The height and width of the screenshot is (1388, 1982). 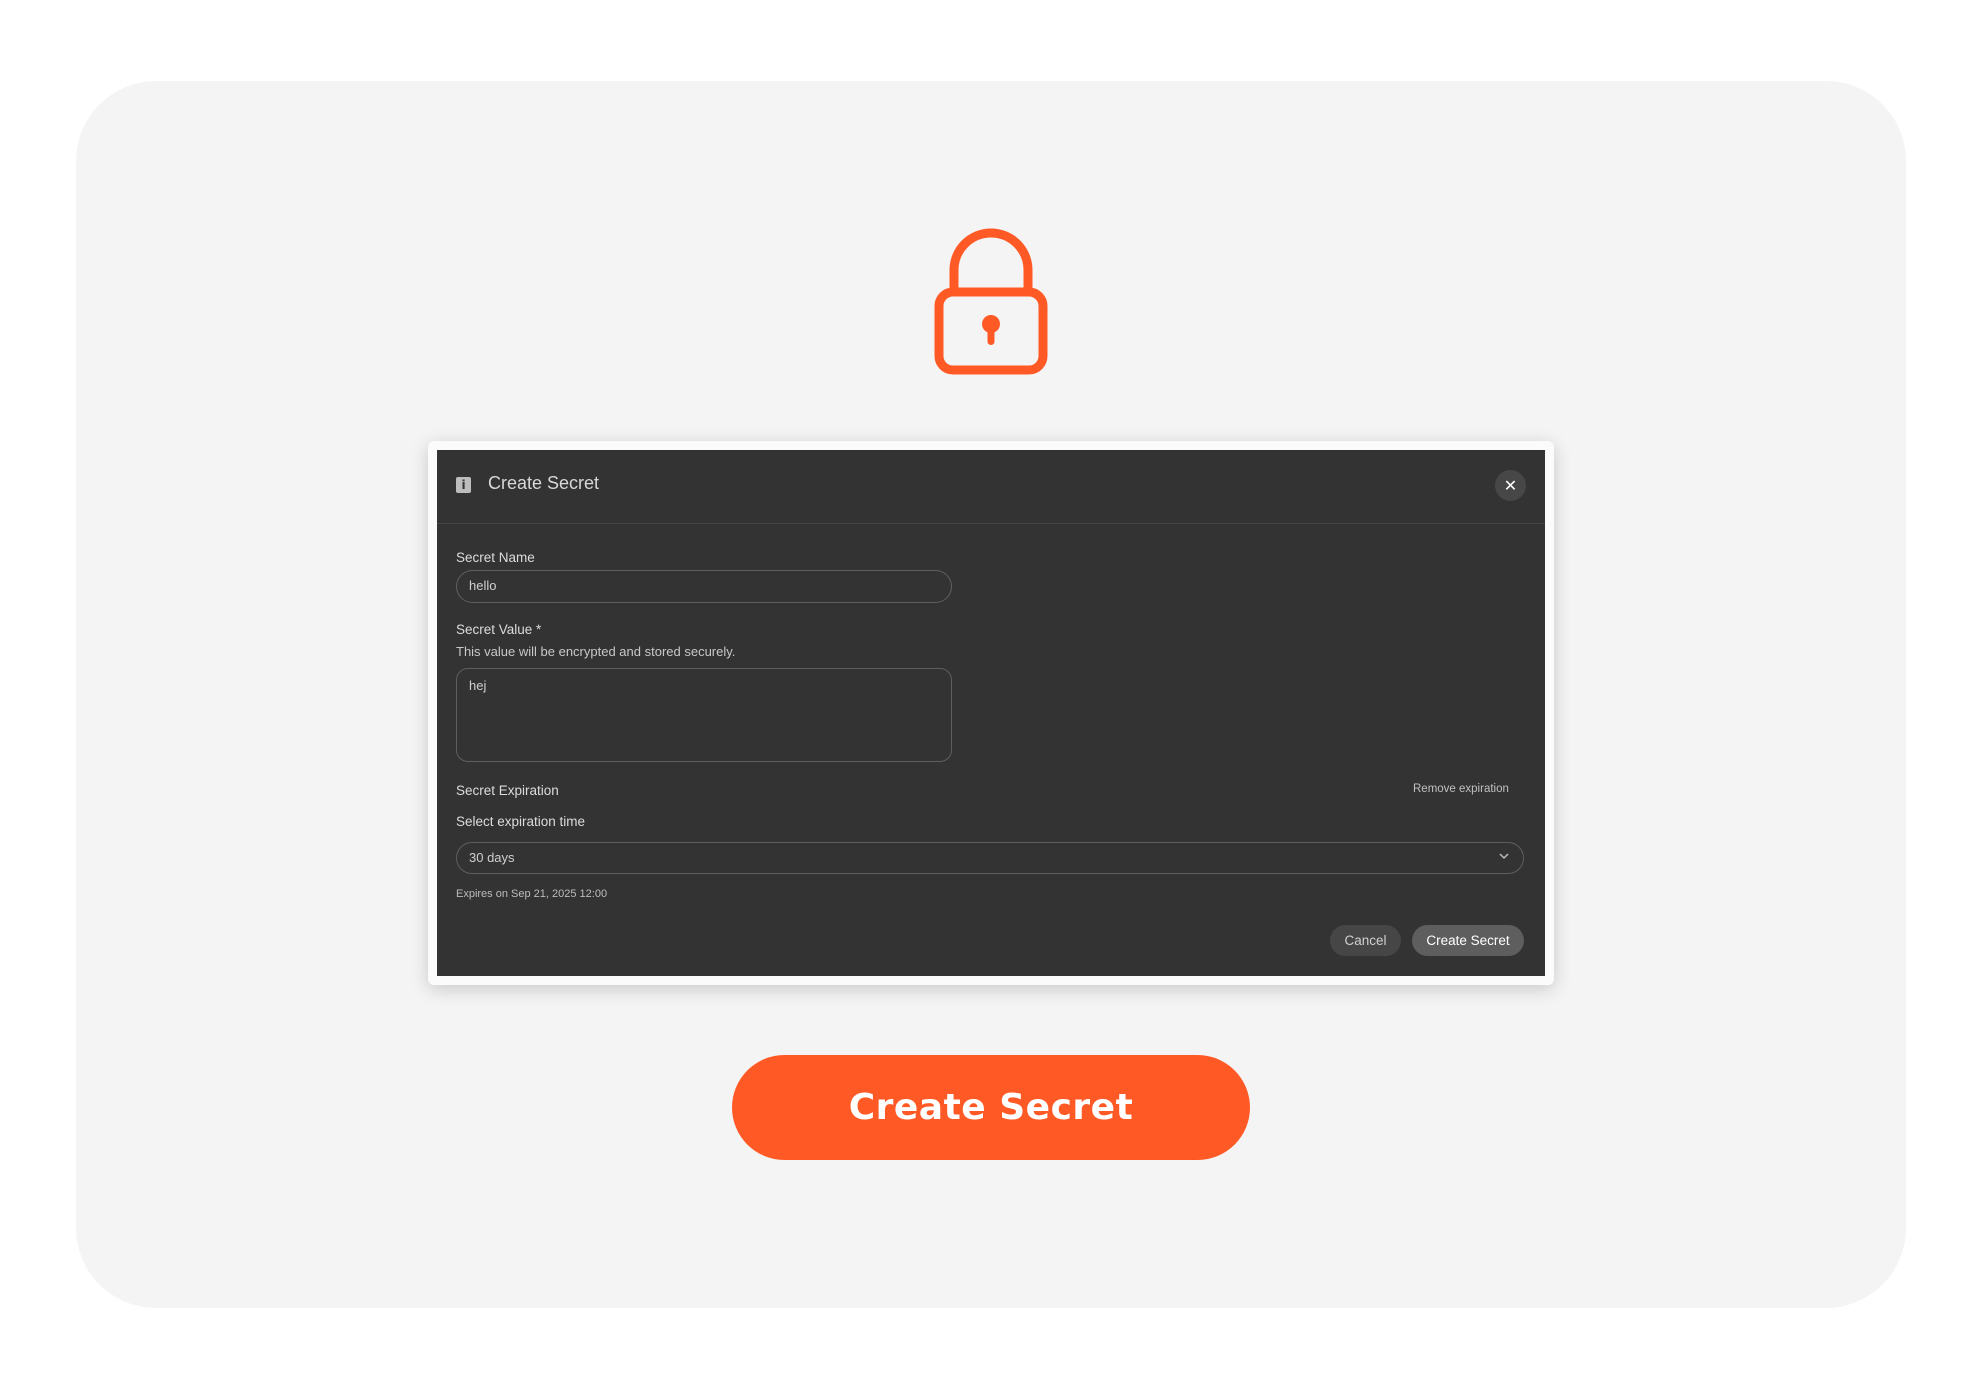 What do you see at coordinates (990, 858) in the screenshot?
I see `expiration-select: 30 days` at bounding box center [990, 858].